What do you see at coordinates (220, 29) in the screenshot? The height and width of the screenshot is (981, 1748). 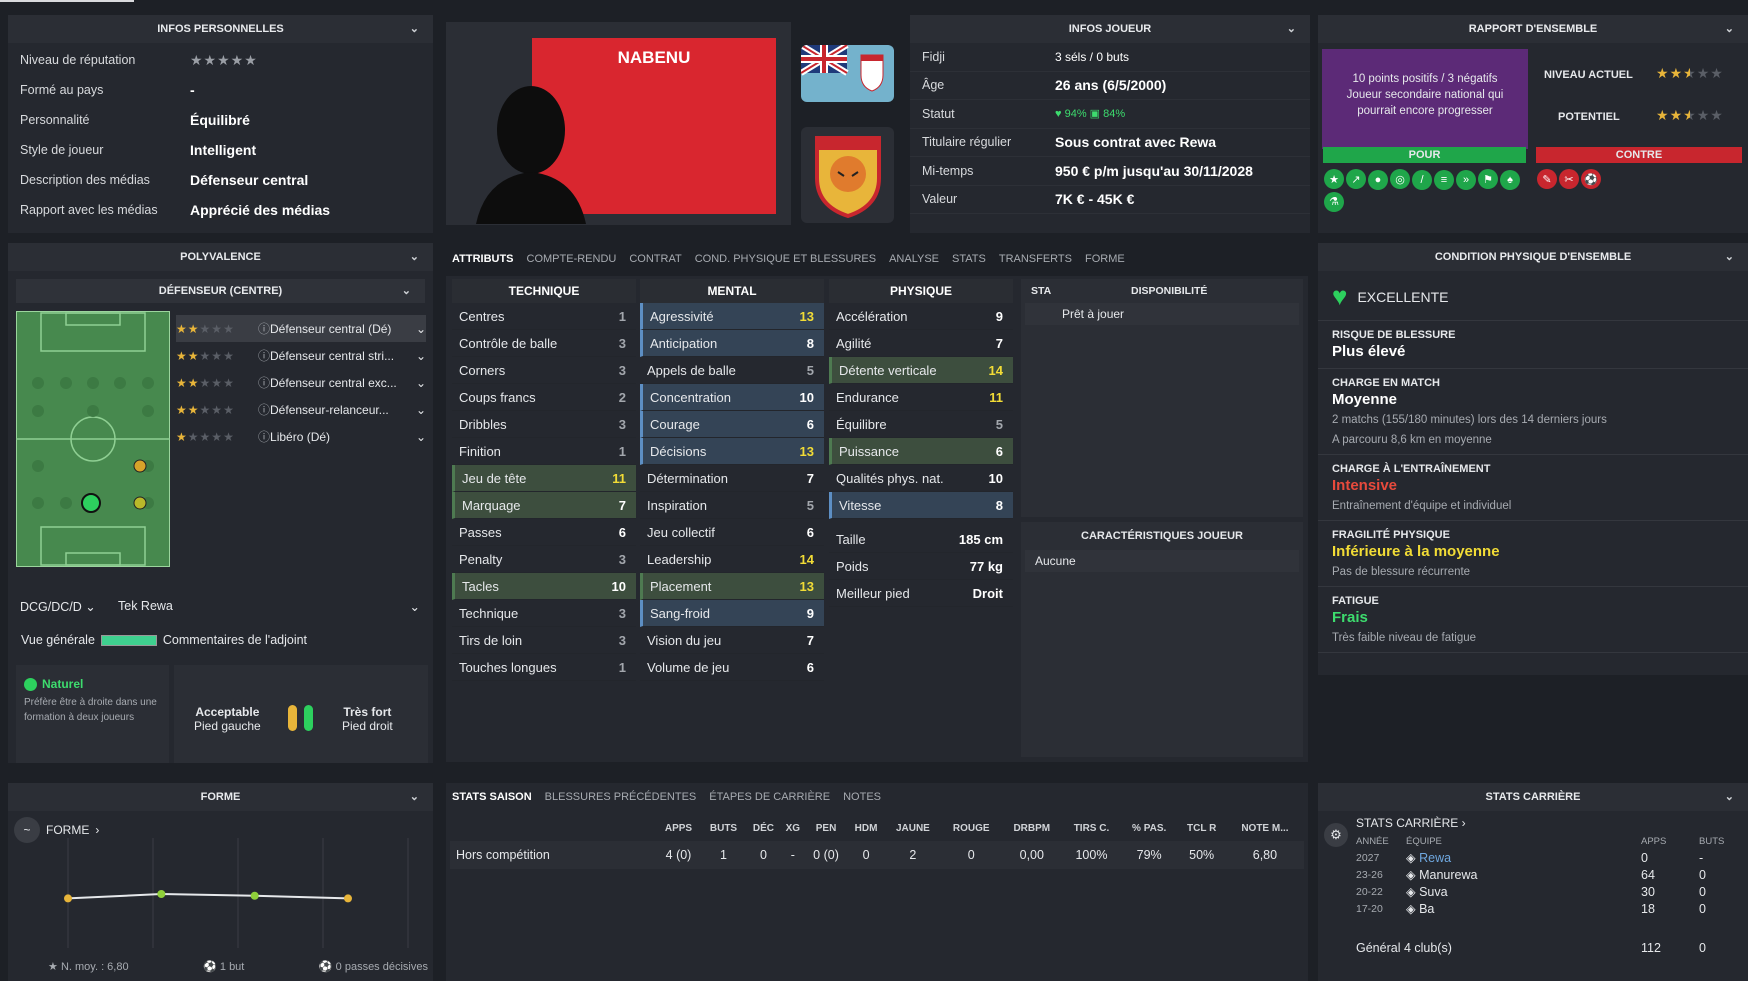 I see `personal-title: INFOS PERSONNELLES ⌄` at bounding box center [220, 29].